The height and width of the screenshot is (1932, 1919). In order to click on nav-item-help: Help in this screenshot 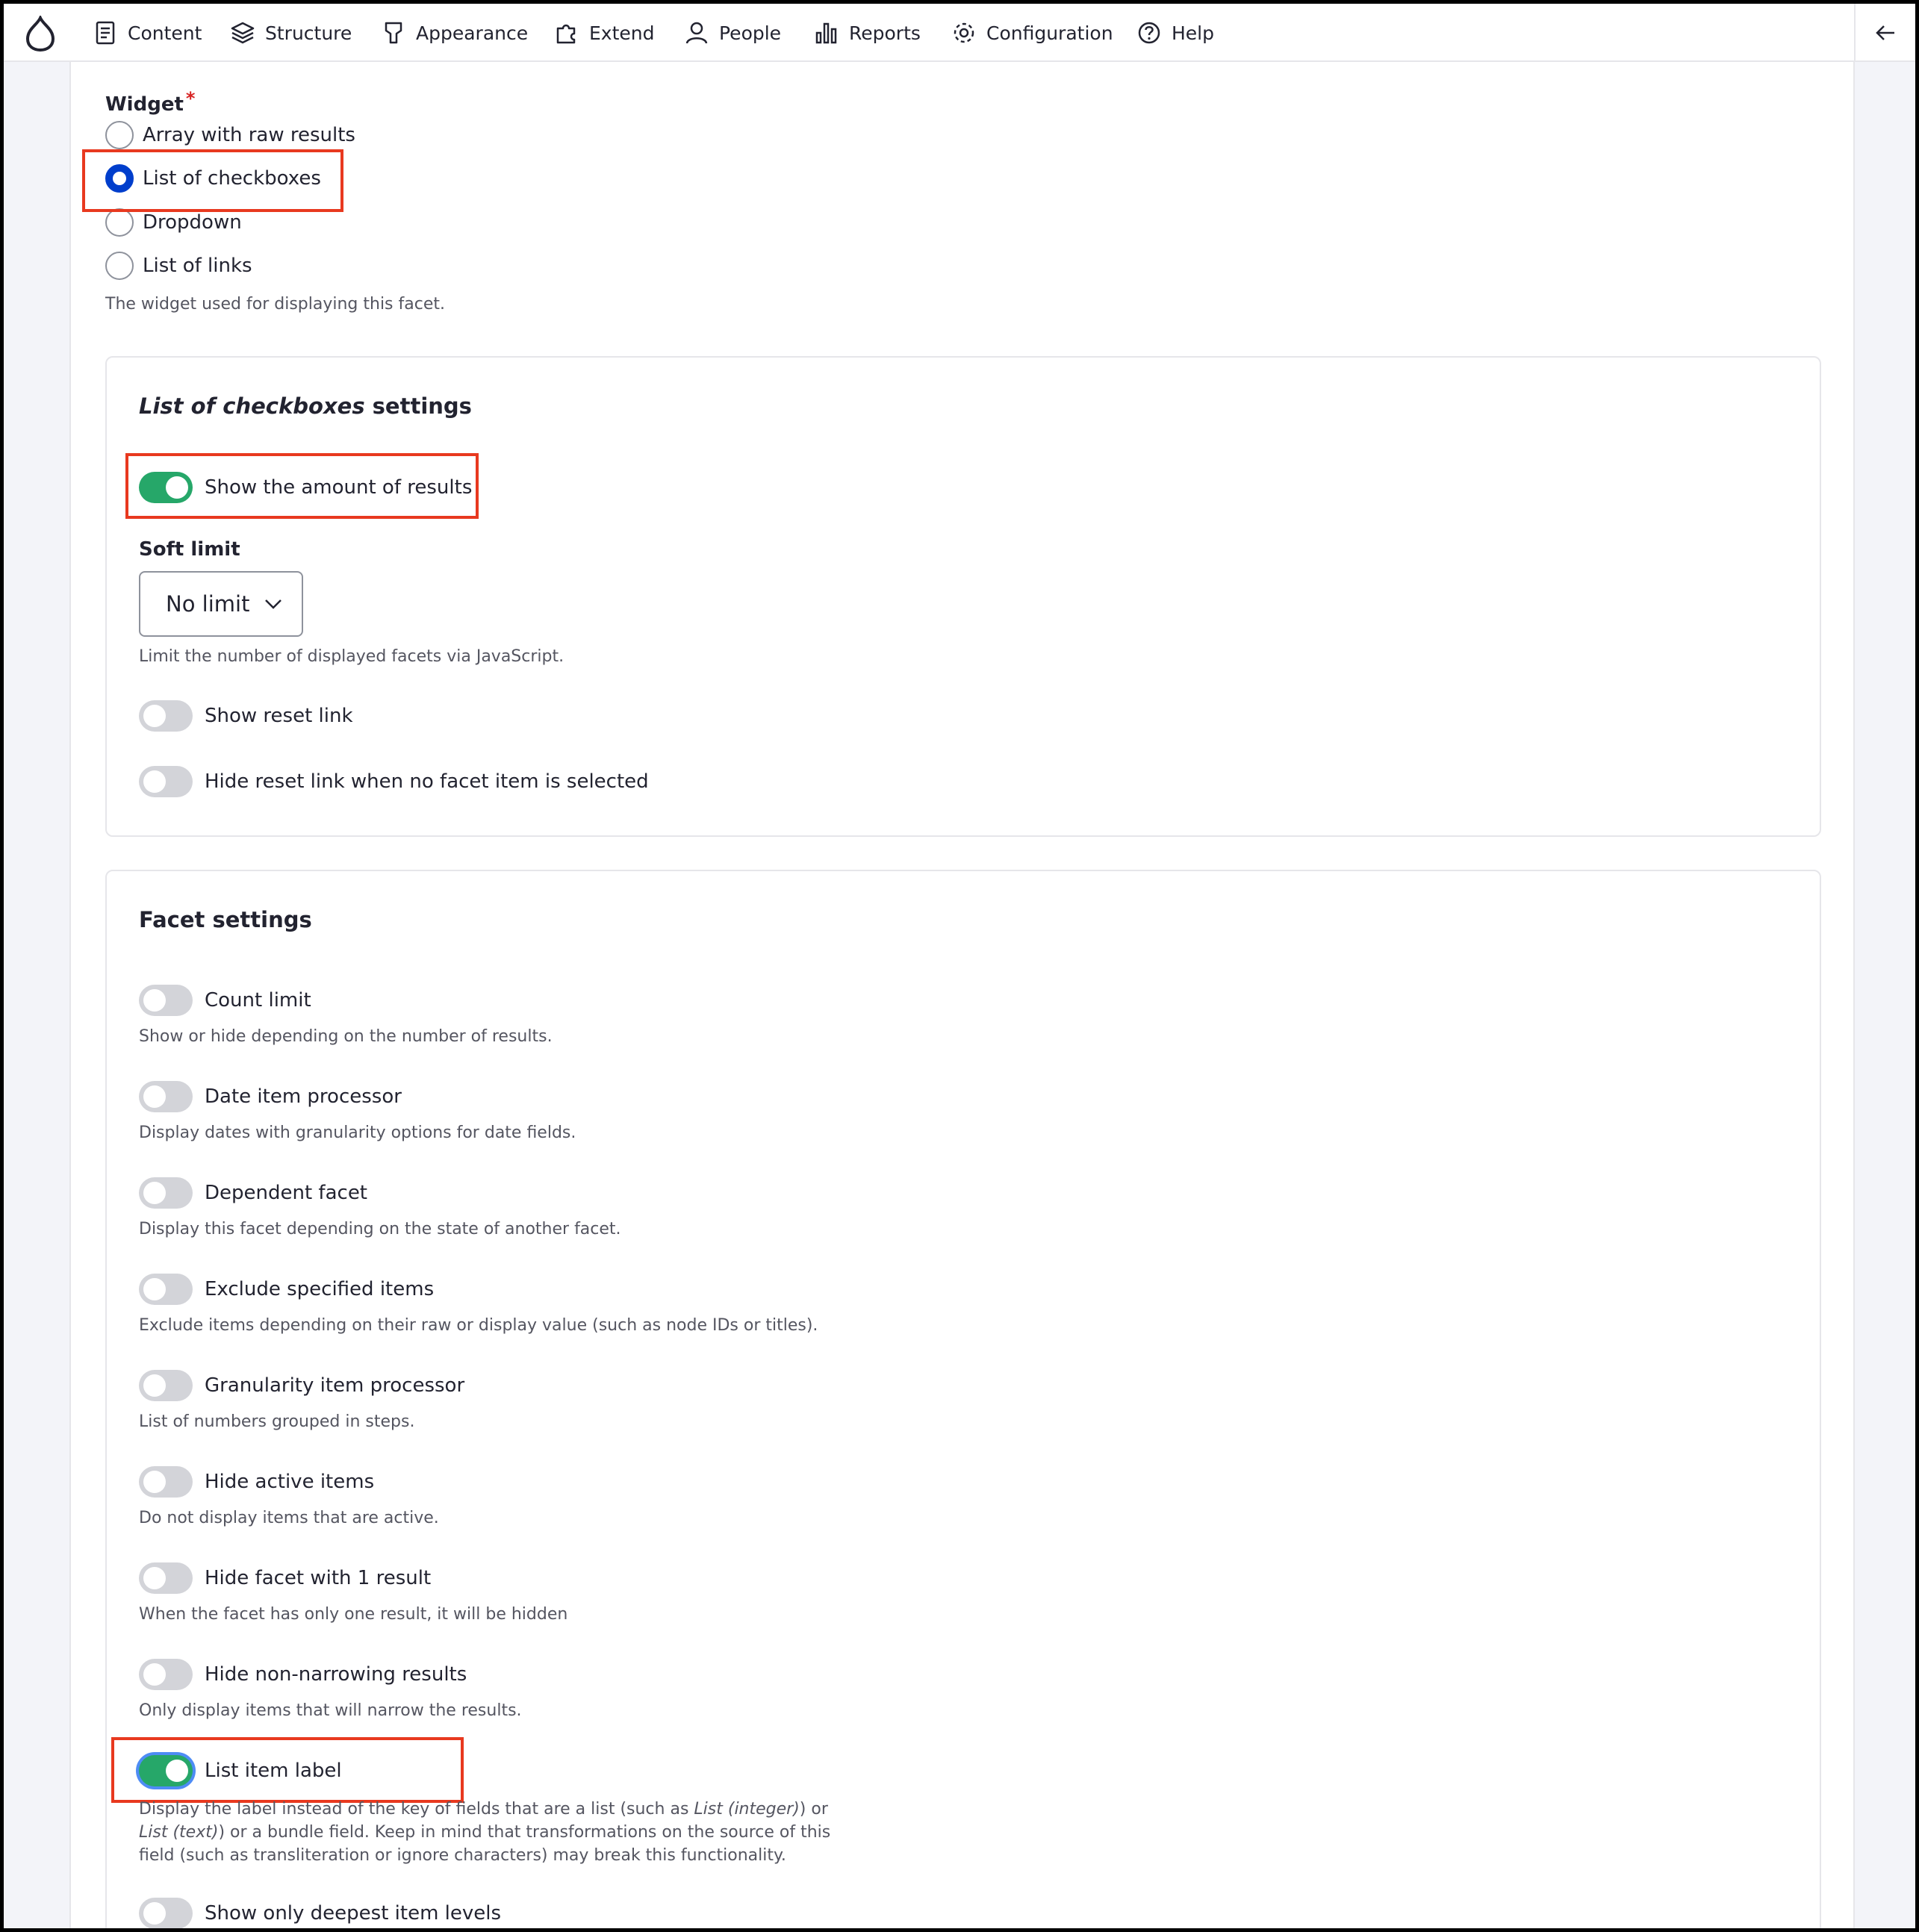, I will do `click(1175, 33)`.